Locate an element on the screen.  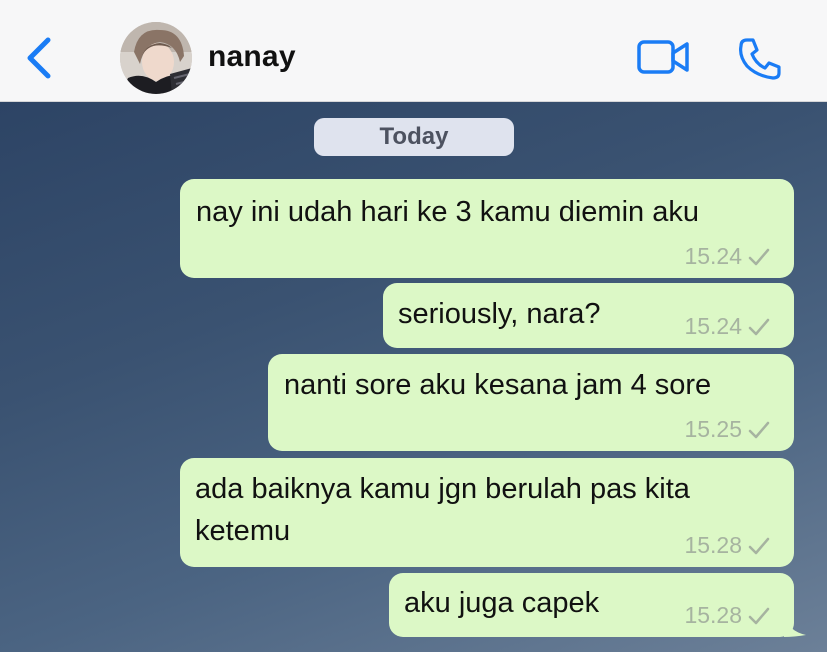
video-call-button is located at coordinates (664, 58).